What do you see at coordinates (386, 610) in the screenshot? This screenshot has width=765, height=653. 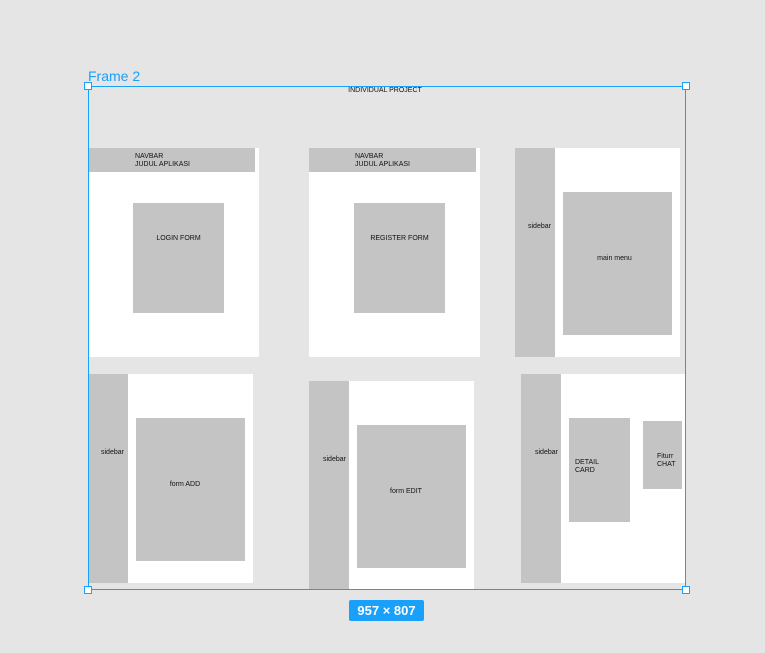 I see `frame-size-badge: 957 × 807` at bounding box center [386, 610].